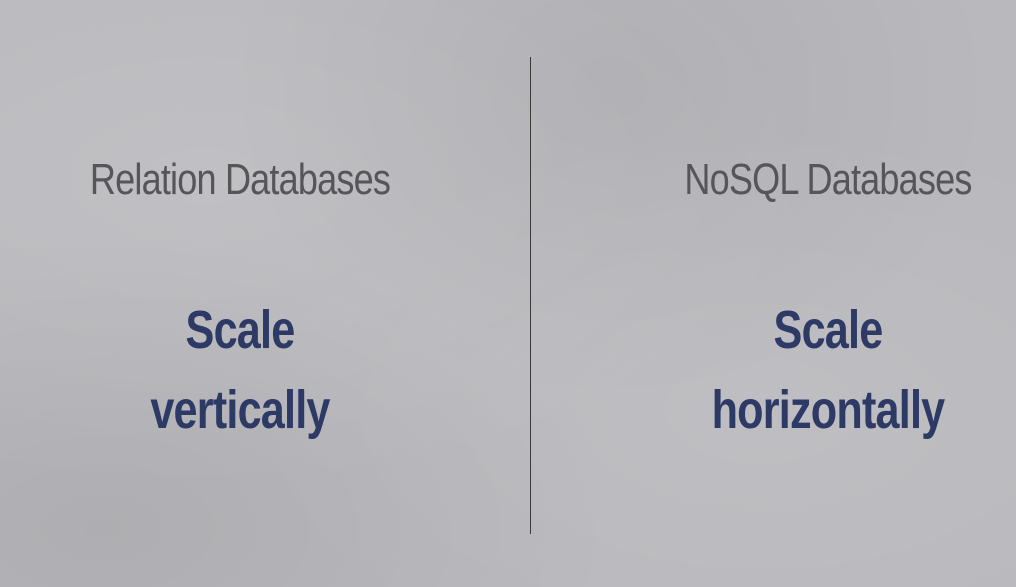  What do you see at coordinates (828, 410) in the screenshot?
I see `right-point-line2: horizontally` at bounding box center [828, 410].